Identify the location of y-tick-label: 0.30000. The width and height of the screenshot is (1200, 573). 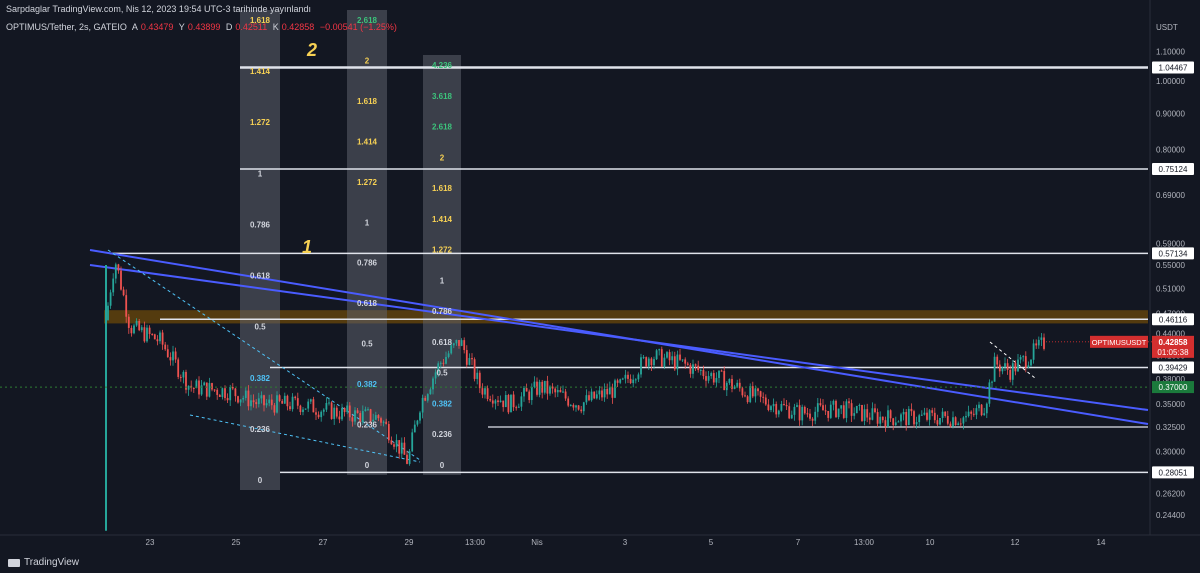
(1170, 452).